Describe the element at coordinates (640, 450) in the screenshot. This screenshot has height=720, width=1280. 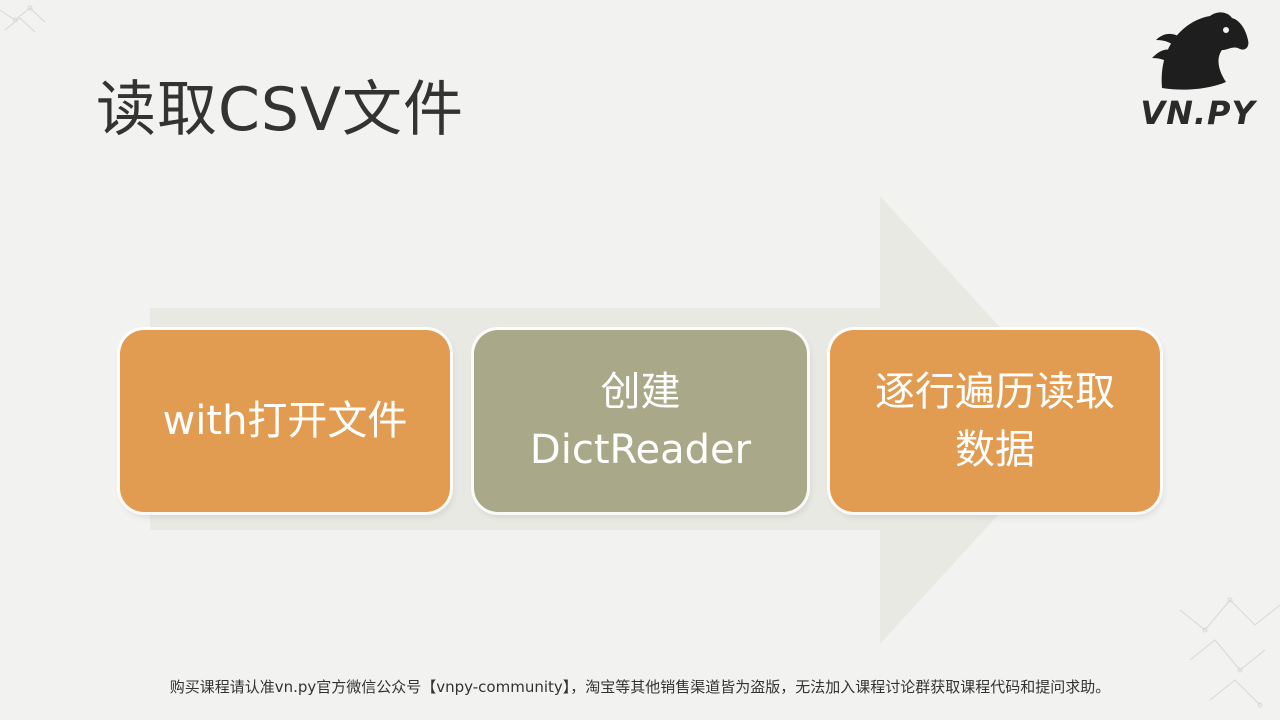
I see `step-2-line-2: DictReader` at that location.